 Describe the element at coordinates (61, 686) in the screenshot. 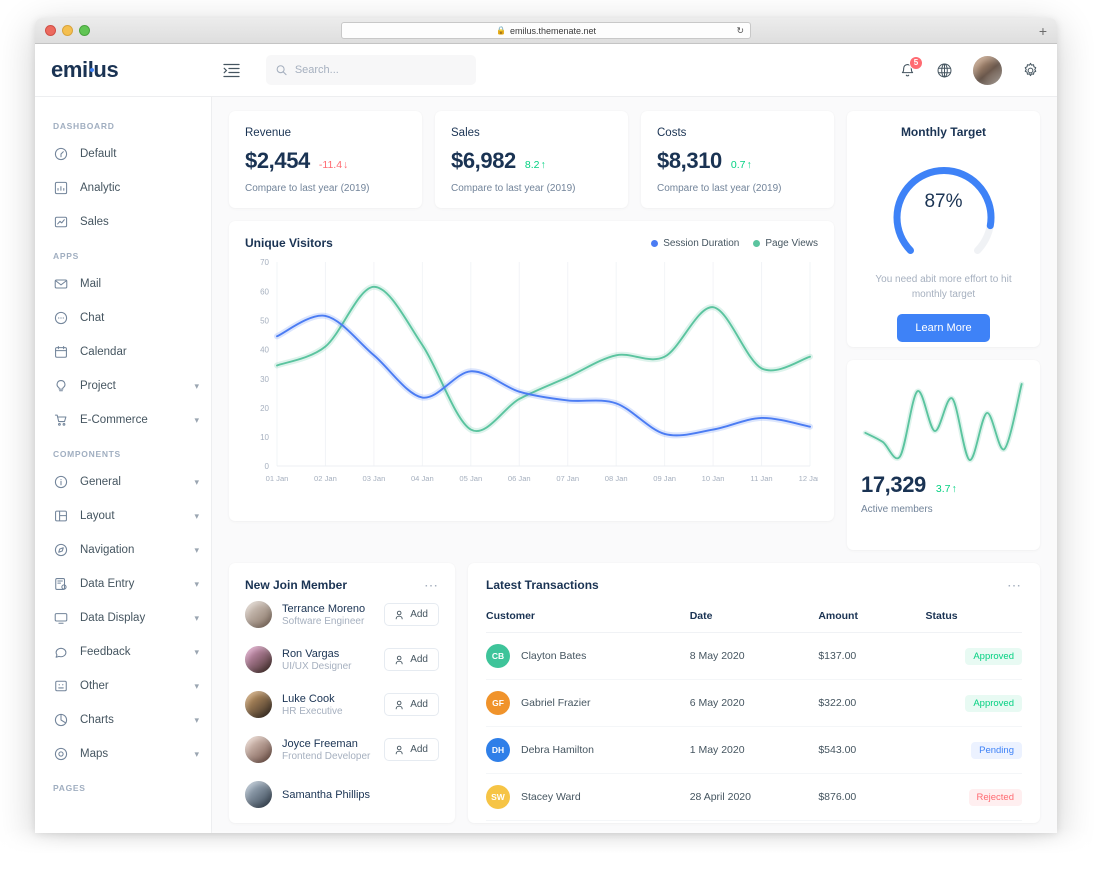

I see `other-icon` at that location.